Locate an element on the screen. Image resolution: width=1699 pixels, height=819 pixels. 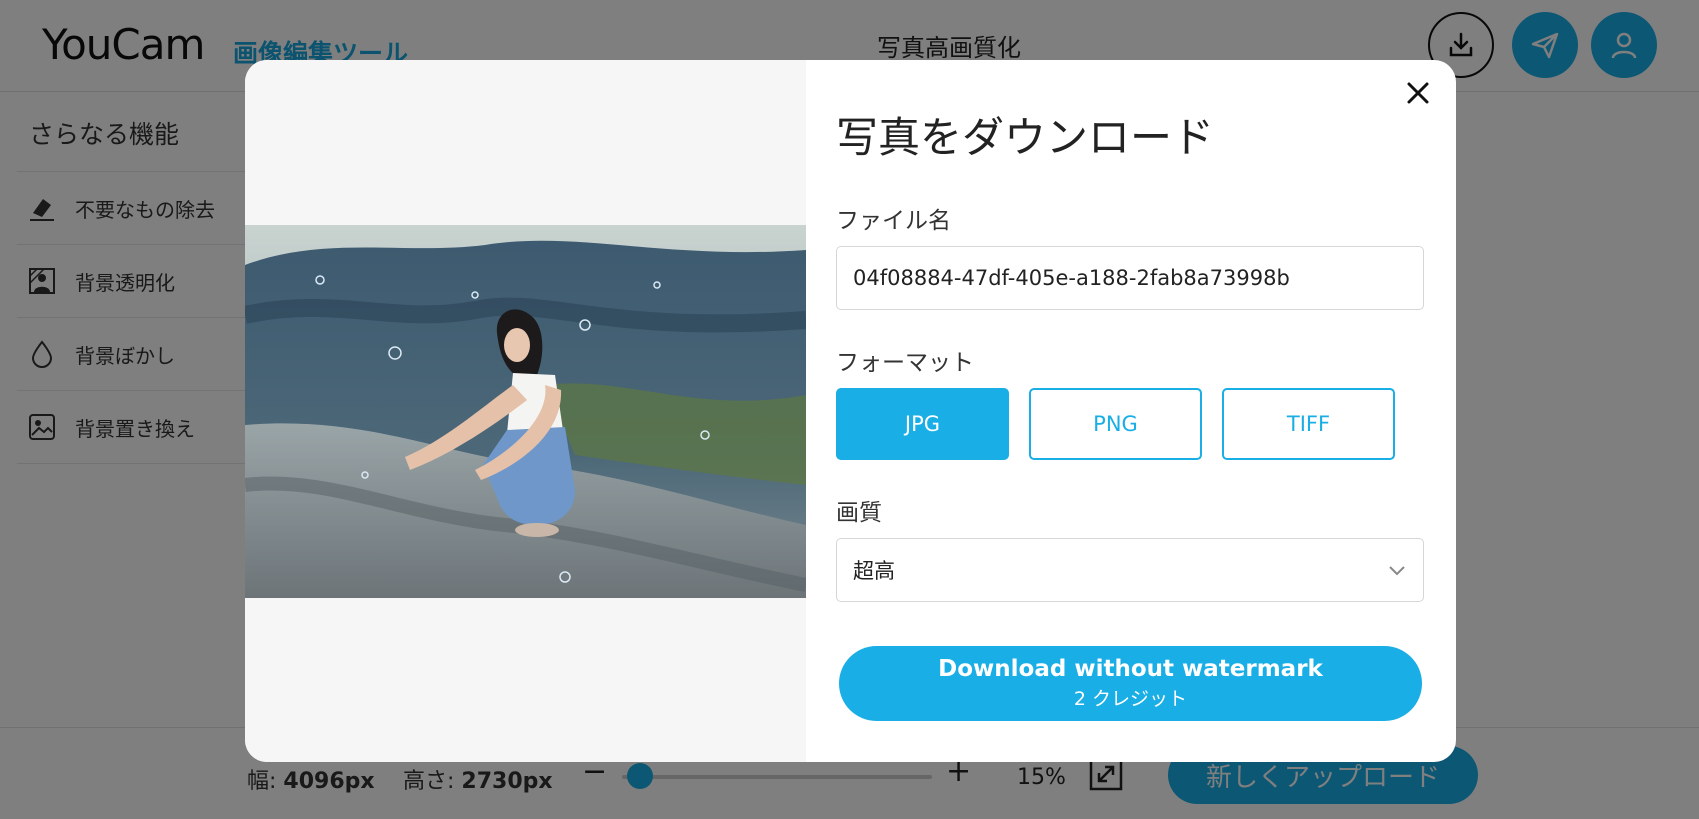
quality-label: 画質 is located at coordinates (859, 513).